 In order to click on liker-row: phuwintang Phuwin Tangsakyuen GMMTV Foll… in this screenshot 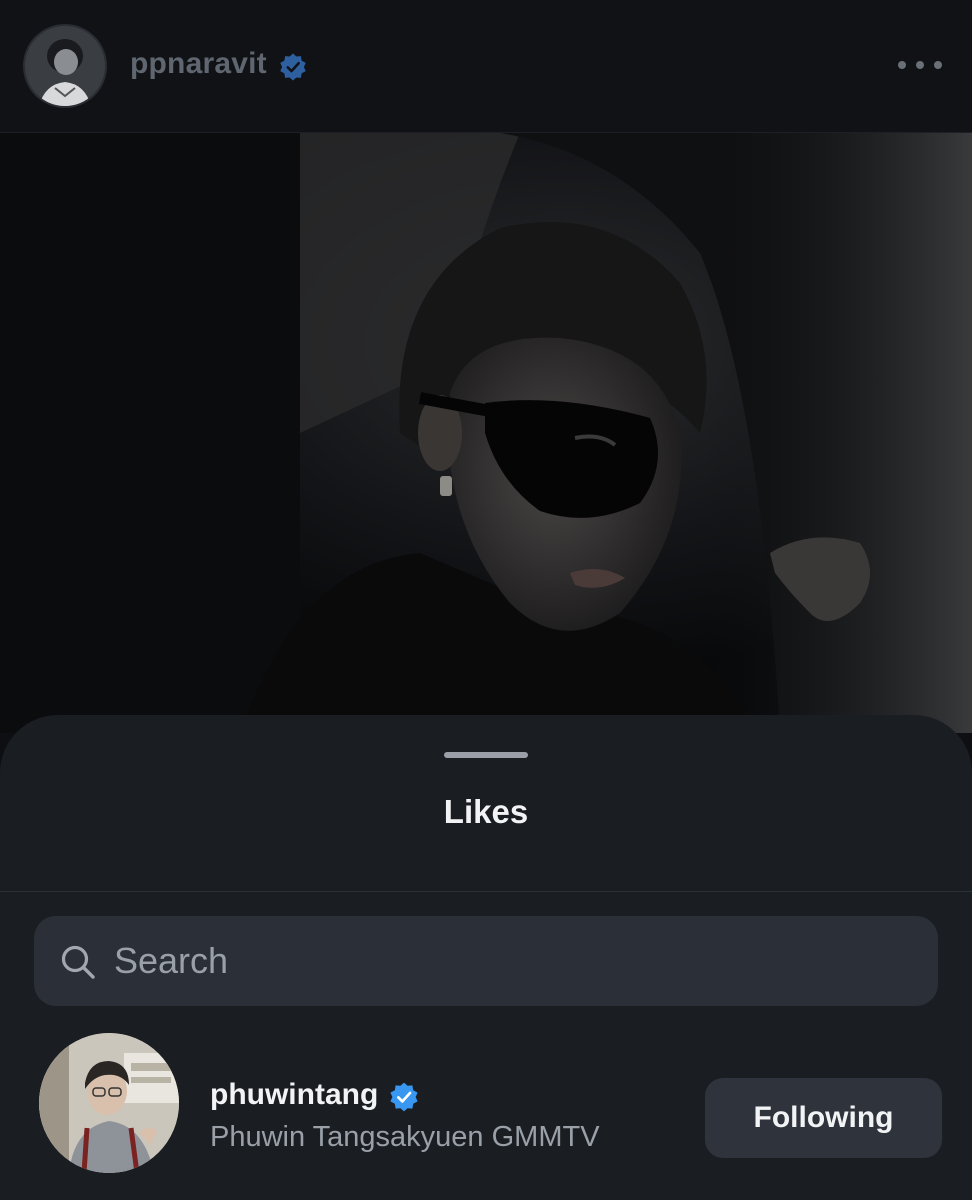, I will do `click(486, 1103)`.